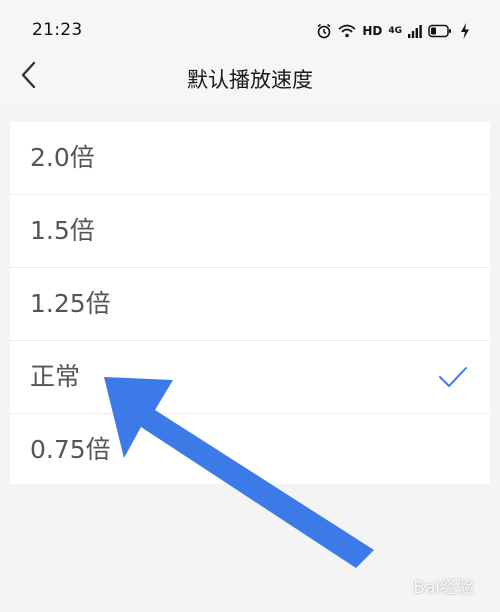 The width and height of the screenshot is (500, 612). I want to click on speed-option-label: 1.25倍, so click(70, 303).